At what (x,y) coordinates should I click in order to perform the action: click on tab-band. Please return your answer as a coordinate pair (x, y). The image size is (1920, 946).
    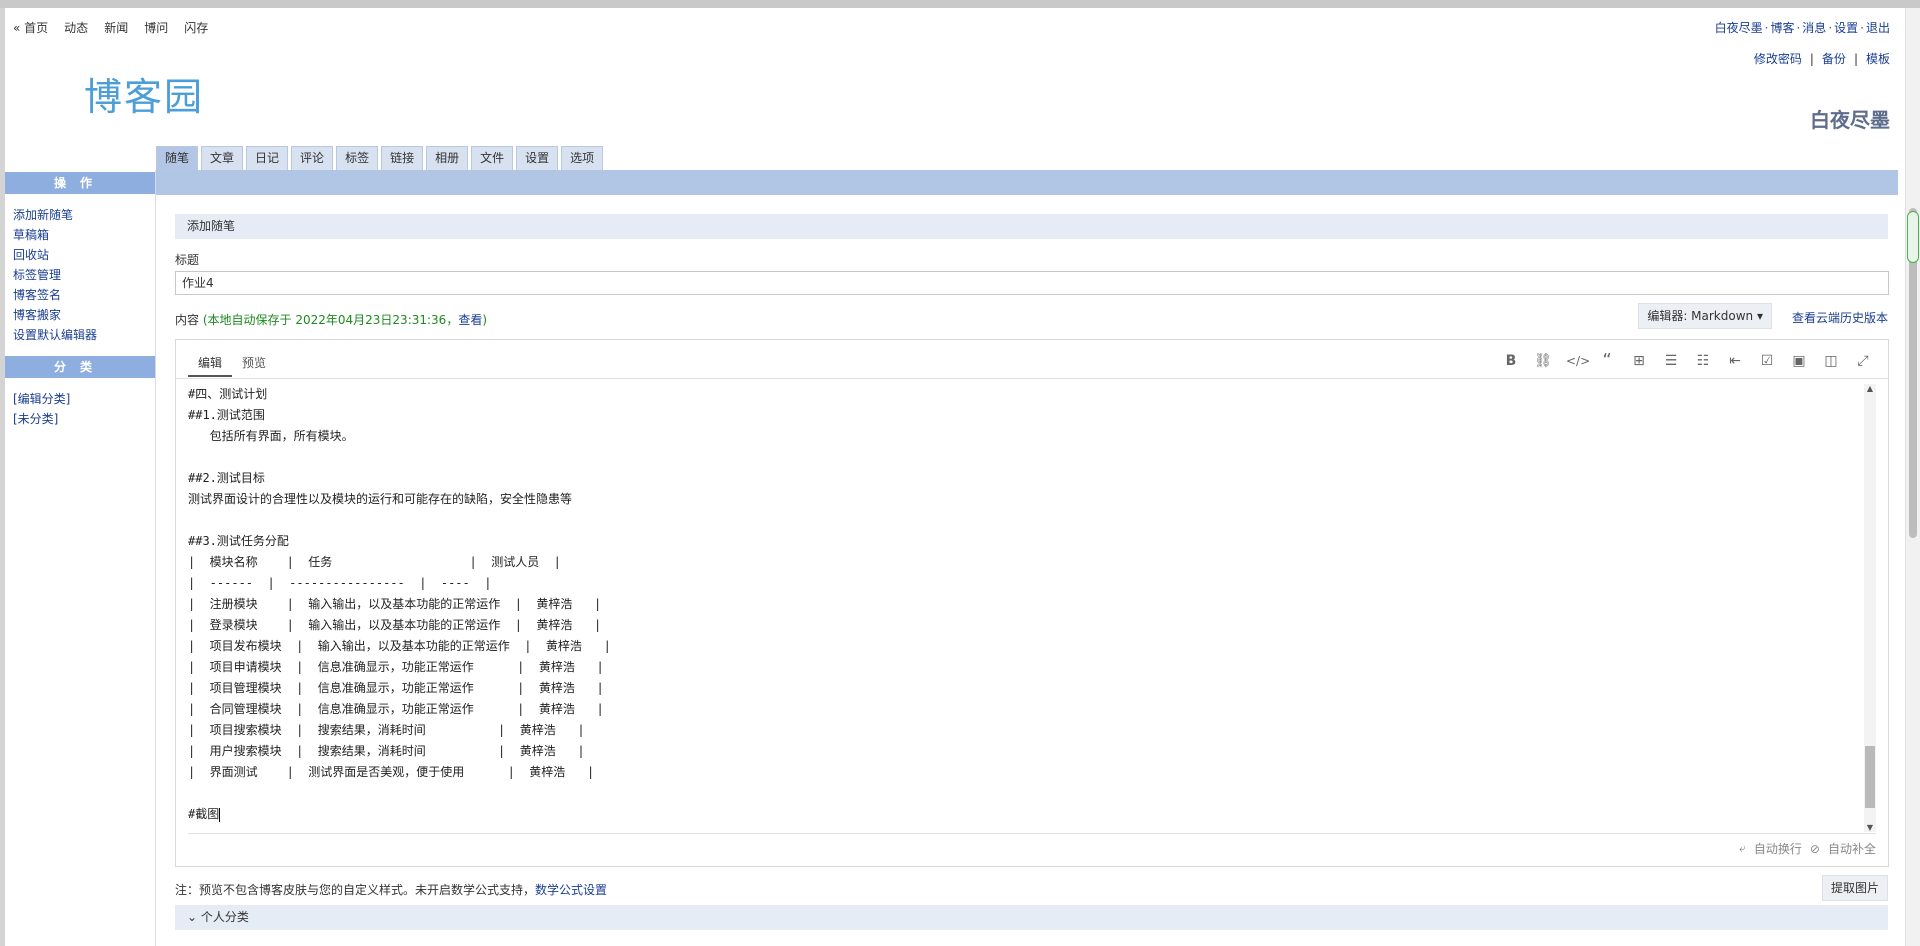
    Looking at the image, I should click on (1027, 182).